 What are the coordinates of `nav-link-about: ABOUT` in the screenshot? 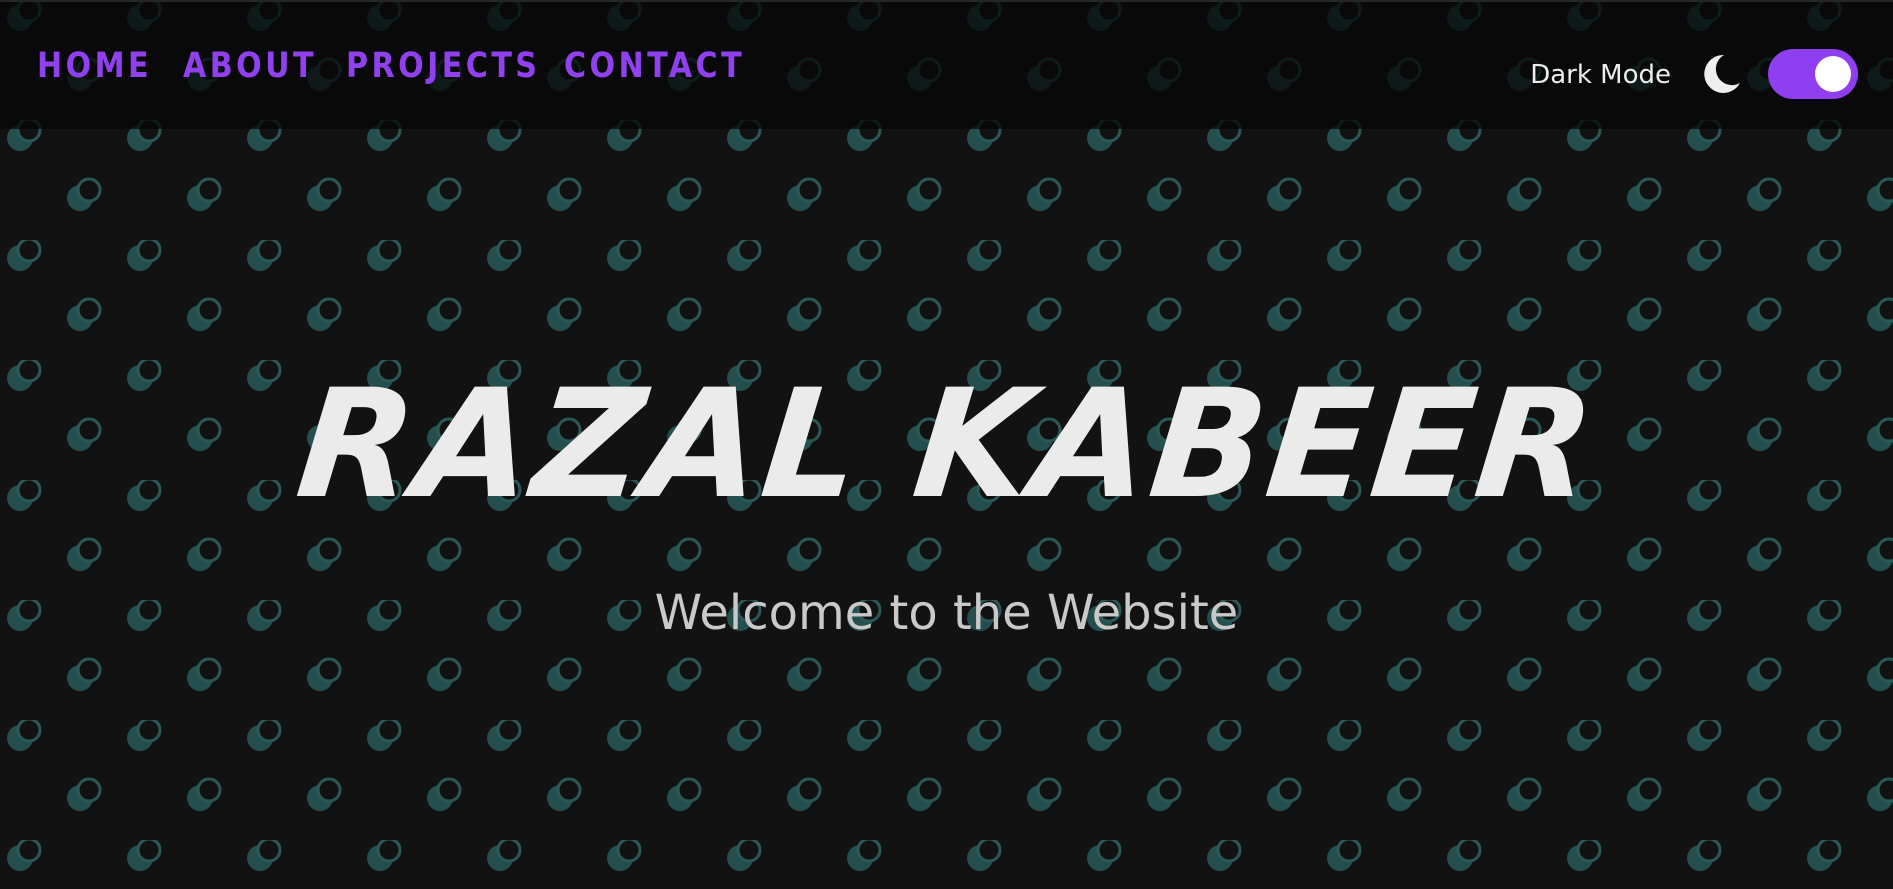 It's located at (250, 66).